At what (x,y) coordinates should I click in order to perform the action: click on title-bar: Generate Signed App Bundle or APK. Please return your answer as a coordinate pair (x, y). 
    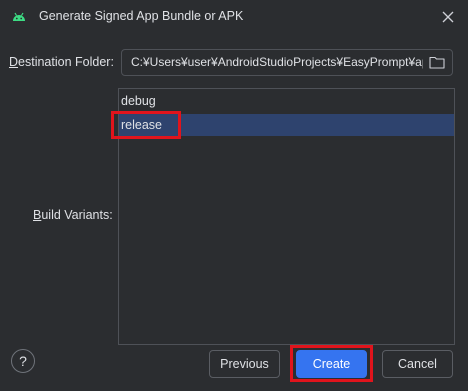
    Looking at the image, I should click on (234, 17).